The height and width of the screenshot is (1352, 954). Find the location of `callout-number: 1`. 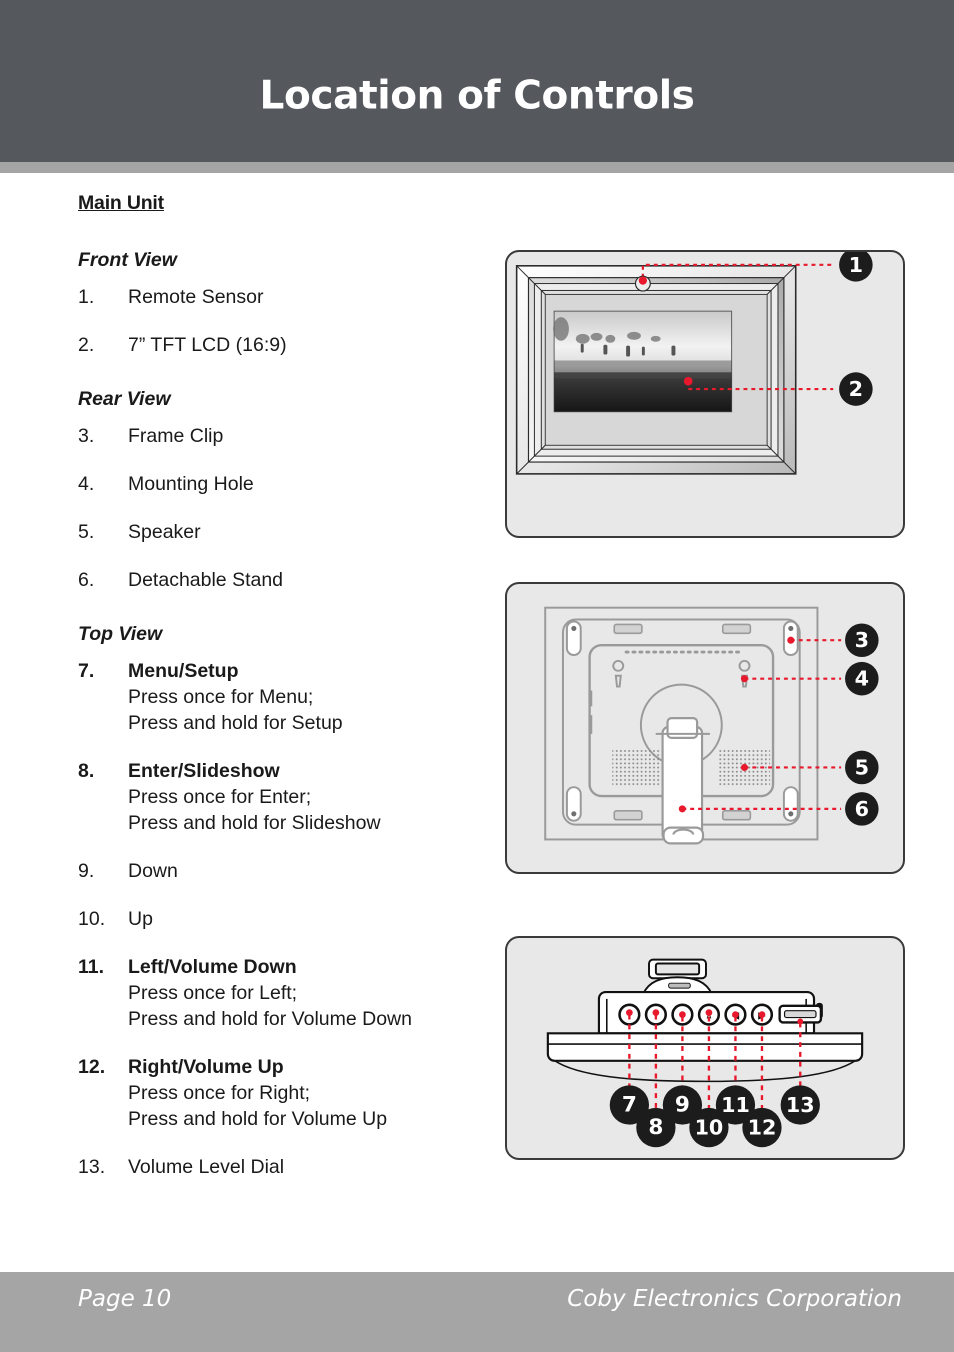

callout-number: 1 is located at coordinates (856, 265).